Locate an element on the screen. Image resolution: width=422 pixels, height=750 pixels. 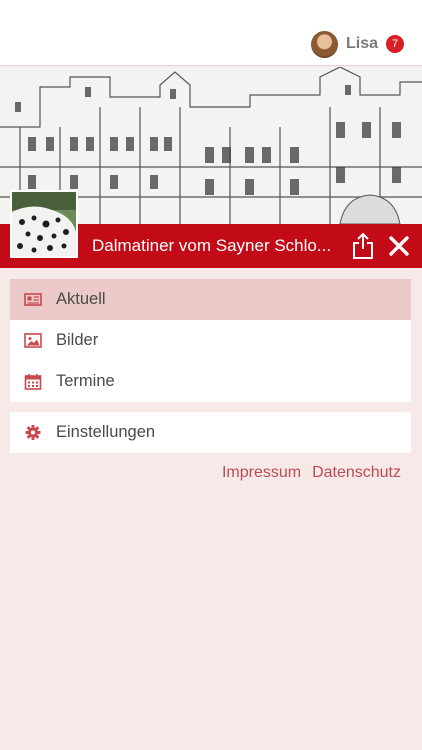
user-menu: Lisa 7 is located at coordinates (357, 44).